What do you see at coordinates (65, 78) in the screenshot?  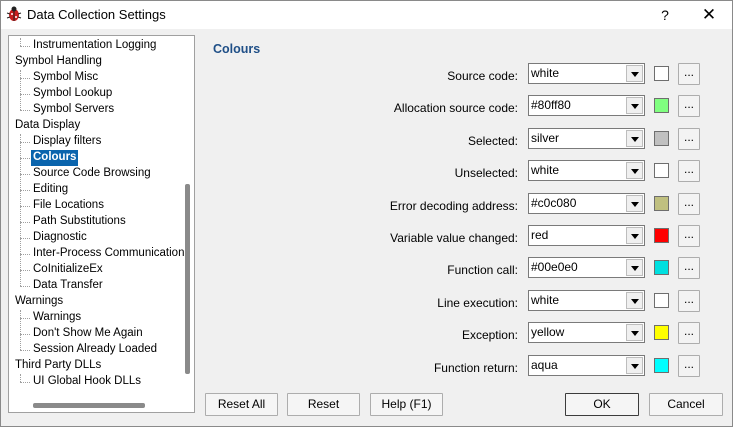 I see `tree-item: Symbol Misc` at bounding box center [65, 78].